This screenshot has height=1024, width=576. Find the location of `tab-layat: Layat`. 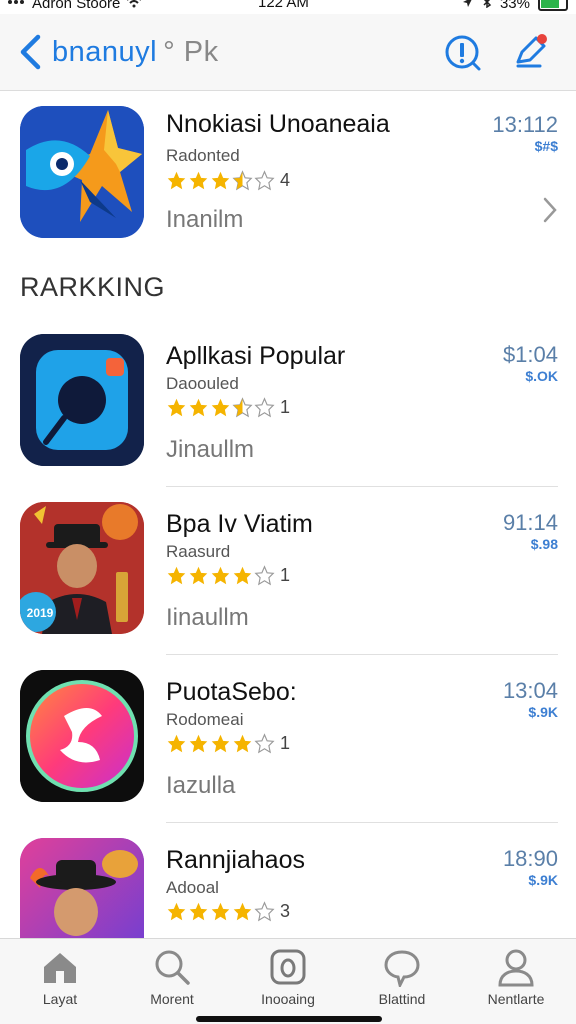

tab-layat: Layat is located at coordinates (60, 983).